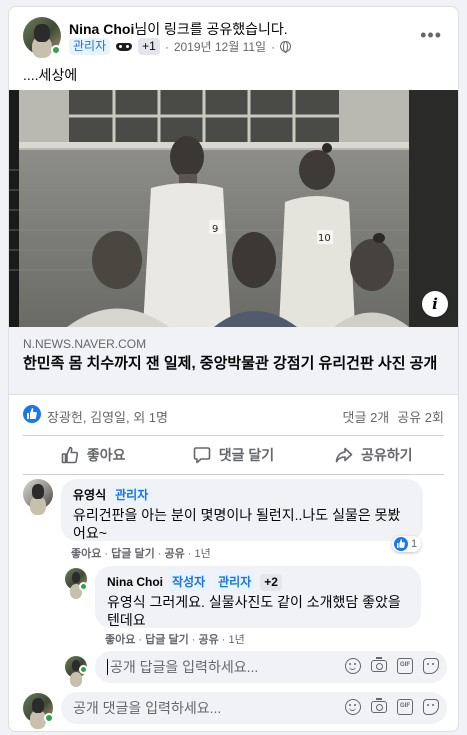 Image resolution: width=467 pixels, height=735 pixels. What do you see at coordinates (167, 640) in the screenshot?
I see `reply-reply-link: 답글 달기` at bounding box center [167, 640].